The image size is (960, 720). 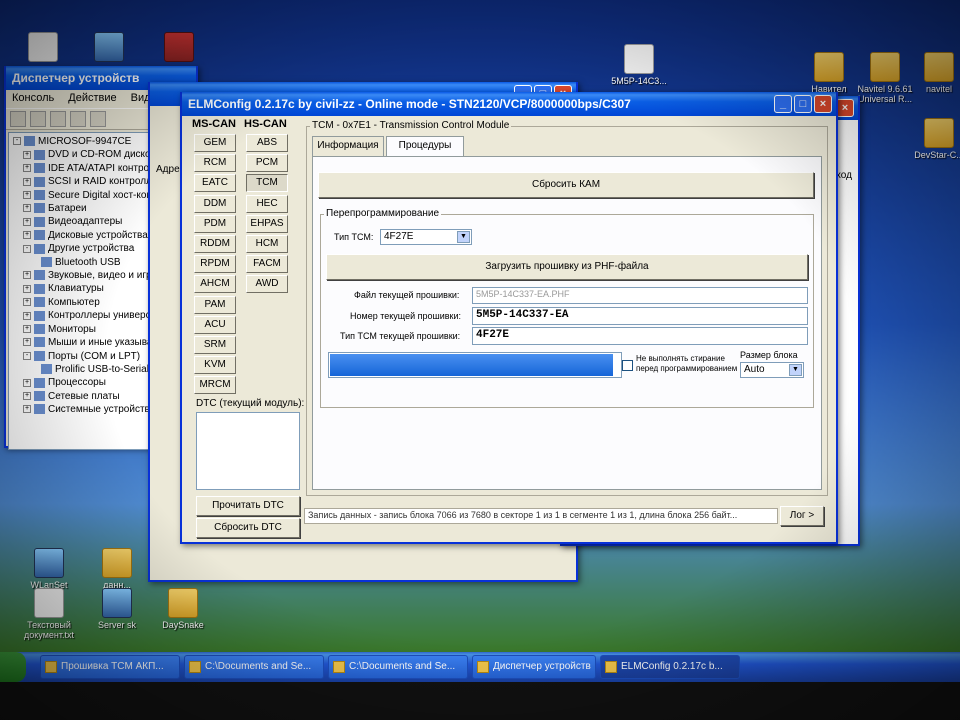 What do you see at coordinates (117, 609) in the screenshot?
I see `desktop-icon: Server sk` at bounding box center [117, 609].